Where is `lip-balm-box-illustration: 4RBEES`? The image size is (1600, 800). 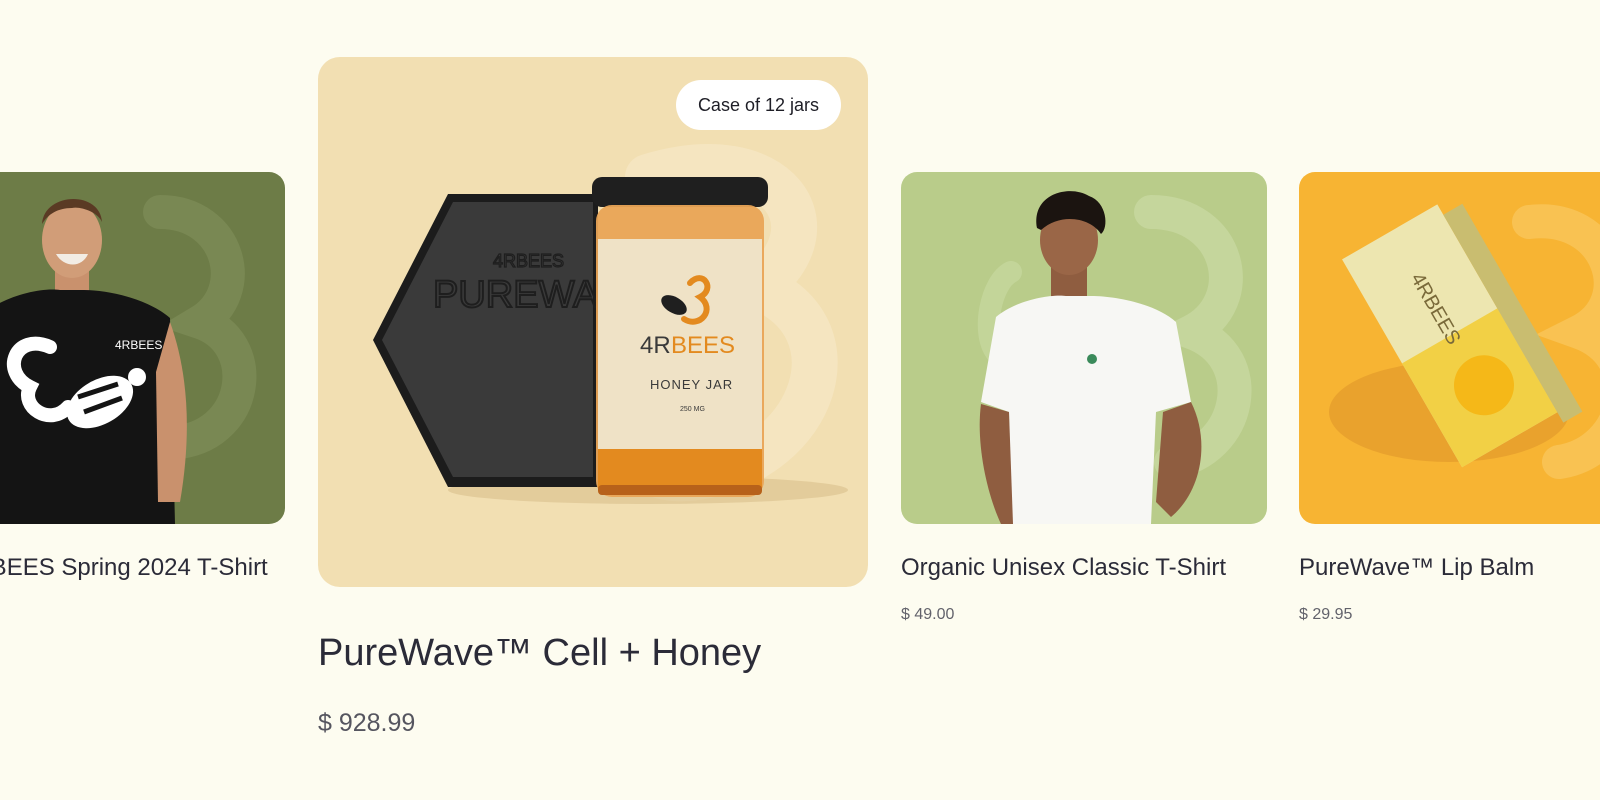 lip-balm-box-illustration: 4RBEES is located at coordinates (1464, 341).